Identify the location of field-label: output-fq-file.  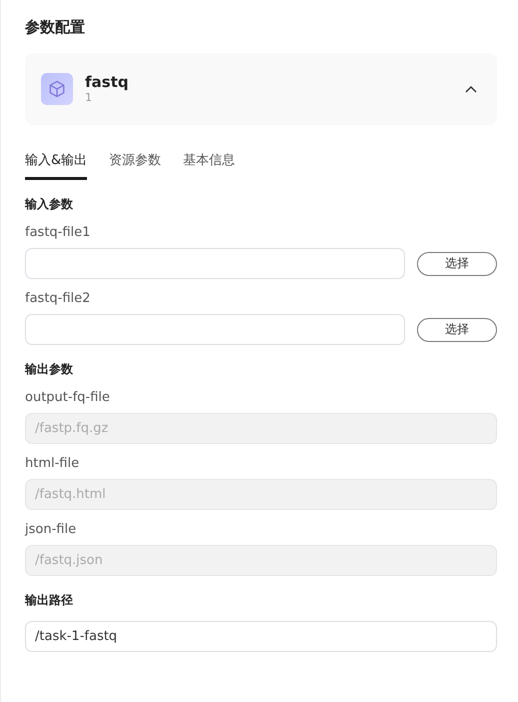
(68, 397).